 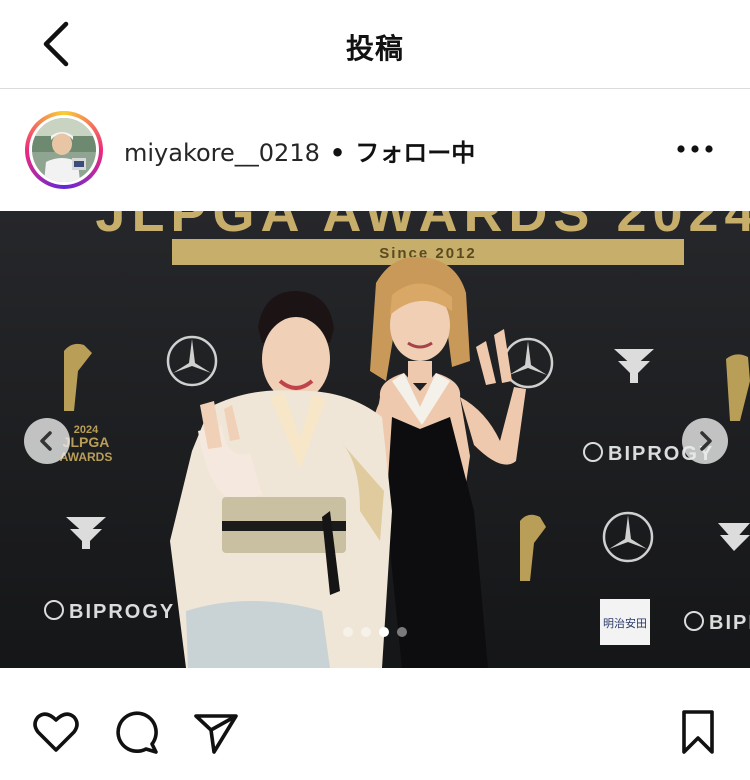 What do you see at coordinates (415, 153) in the screenshot?
I see `following-button: フォロー中` at bounding box center [415, 153].